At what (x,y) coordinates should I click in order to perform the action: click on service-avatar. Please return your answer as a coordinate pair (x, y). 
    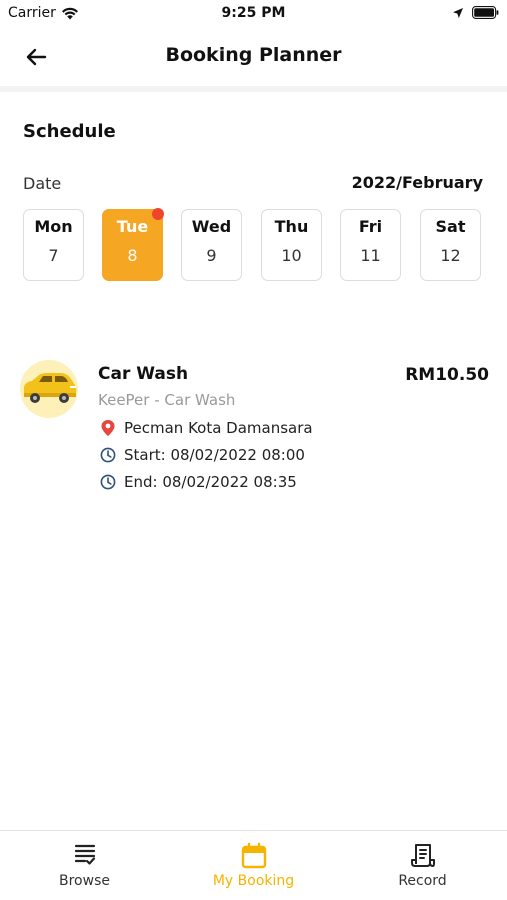
    Looking at the image, I should click on (49, 389).